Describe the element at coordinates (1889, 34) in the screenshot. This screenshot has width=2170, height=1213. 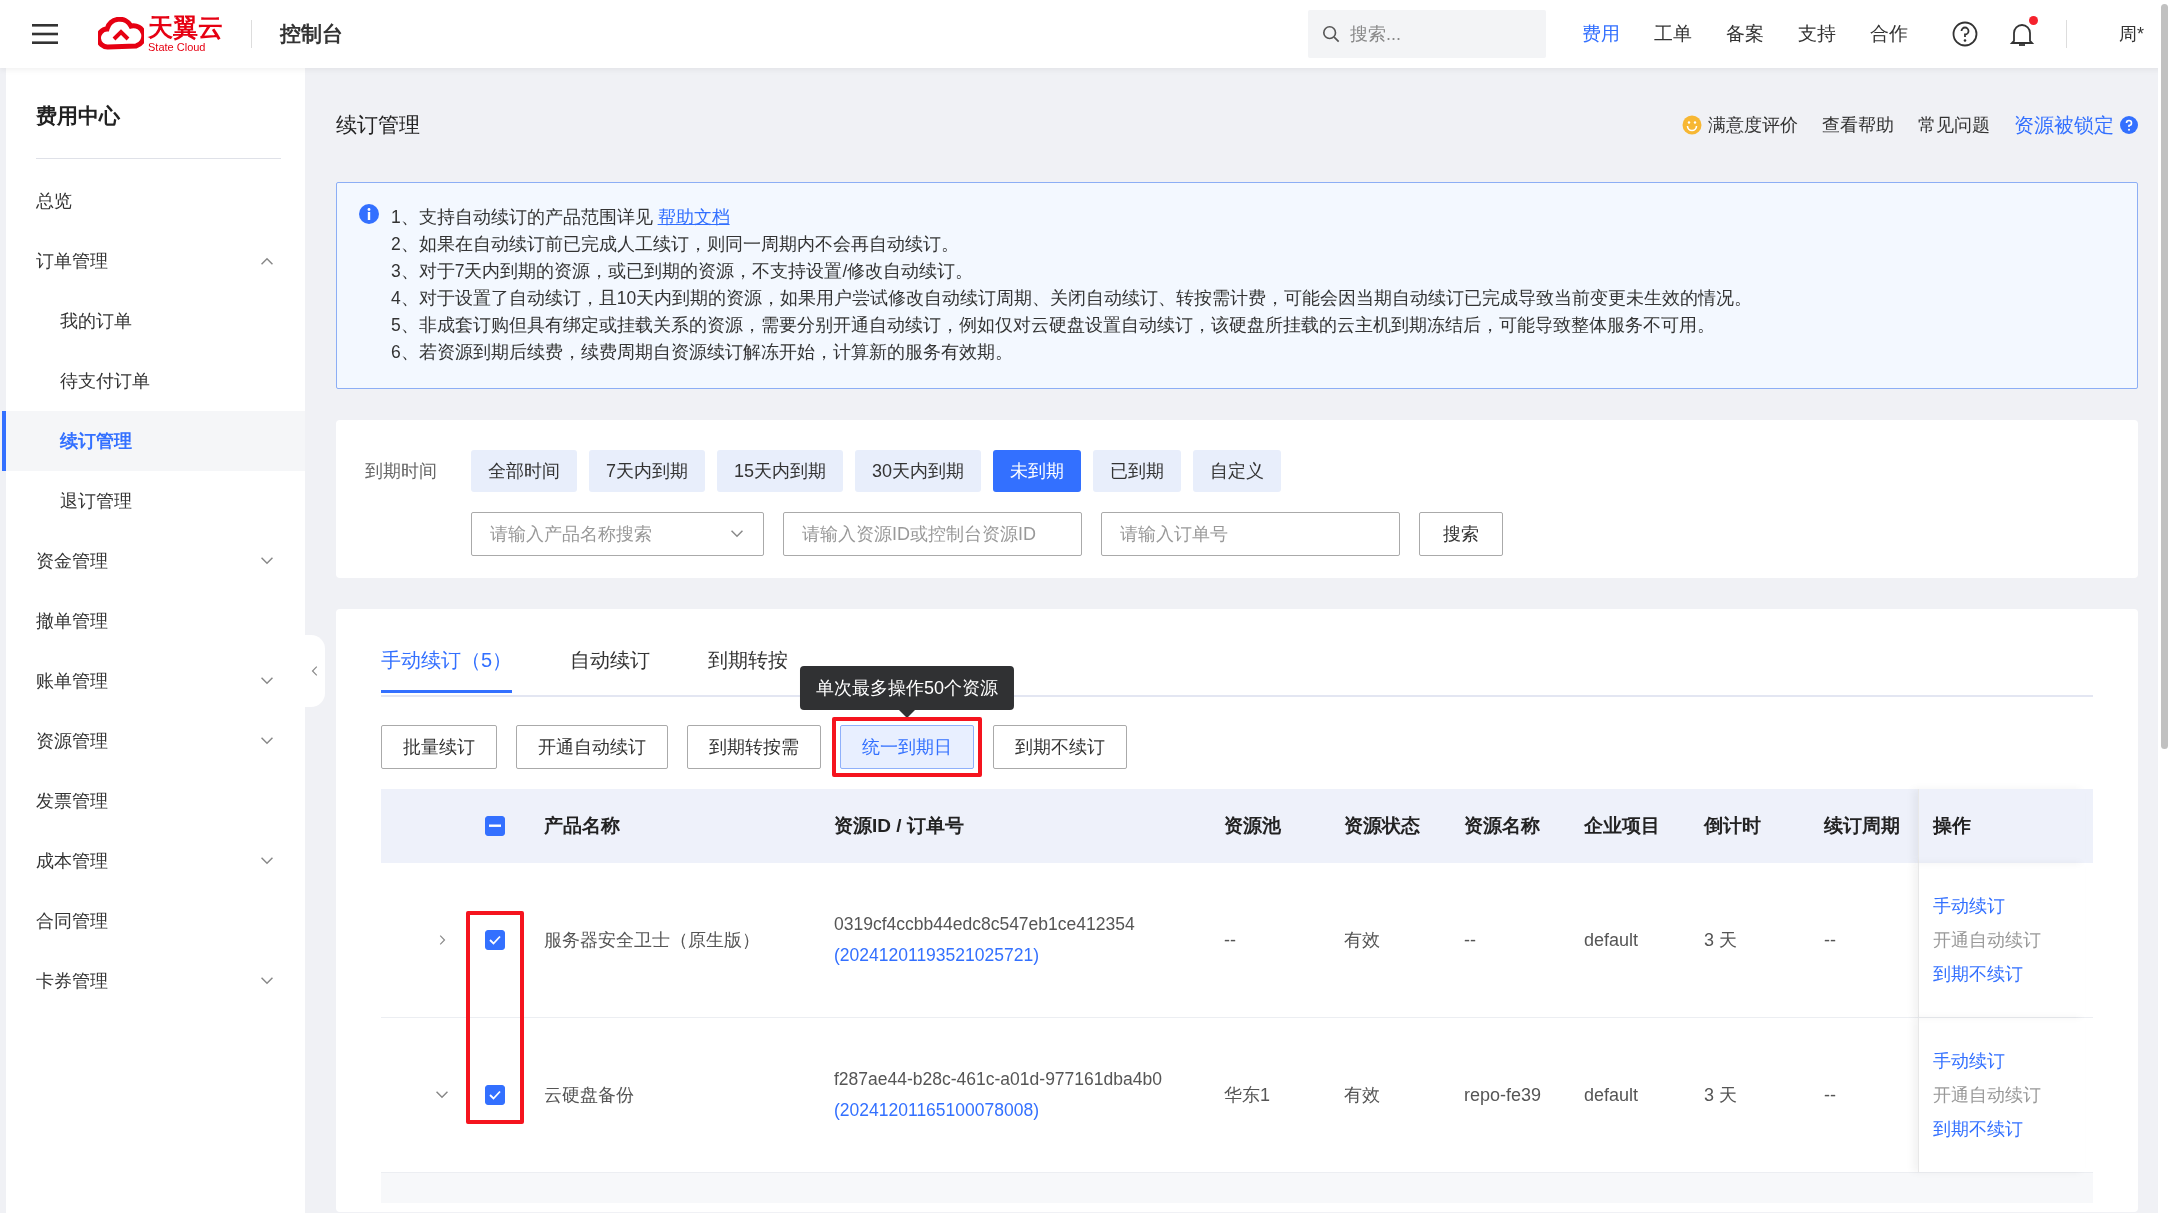
I see `nav-link: 合作` at that location.